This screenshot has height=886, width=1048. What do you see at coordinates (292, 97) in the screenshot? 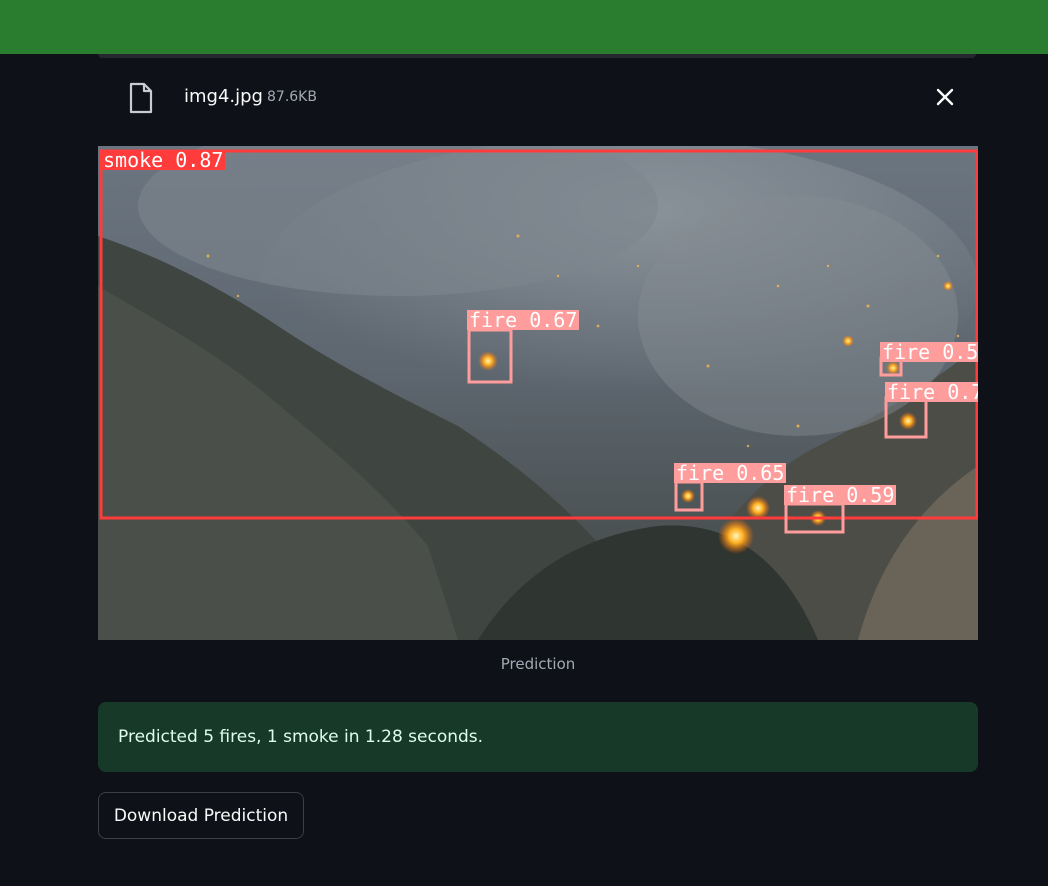
I see `uploaded-file-size: 87.6KB` at bounding box center [292, 97].